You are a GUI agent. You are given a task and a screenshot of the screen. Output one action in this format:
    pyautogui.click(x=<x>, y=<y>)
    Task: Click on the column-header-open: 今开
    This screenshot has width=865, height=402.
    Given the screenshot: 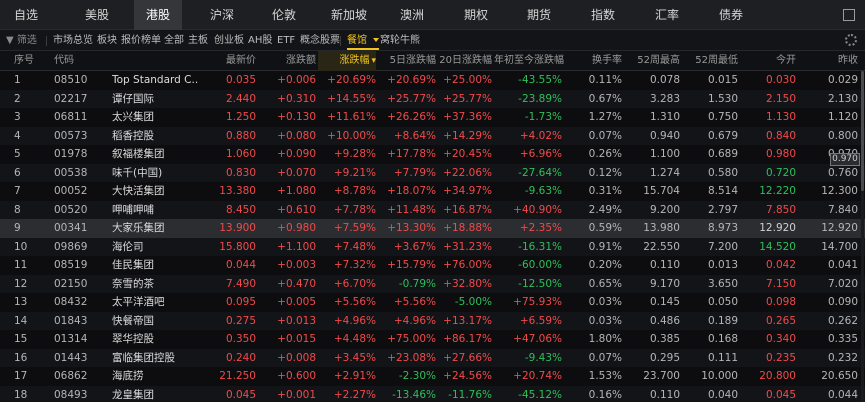 What is the action you would take?
    pyautogui.click(x=768, y=61)
    